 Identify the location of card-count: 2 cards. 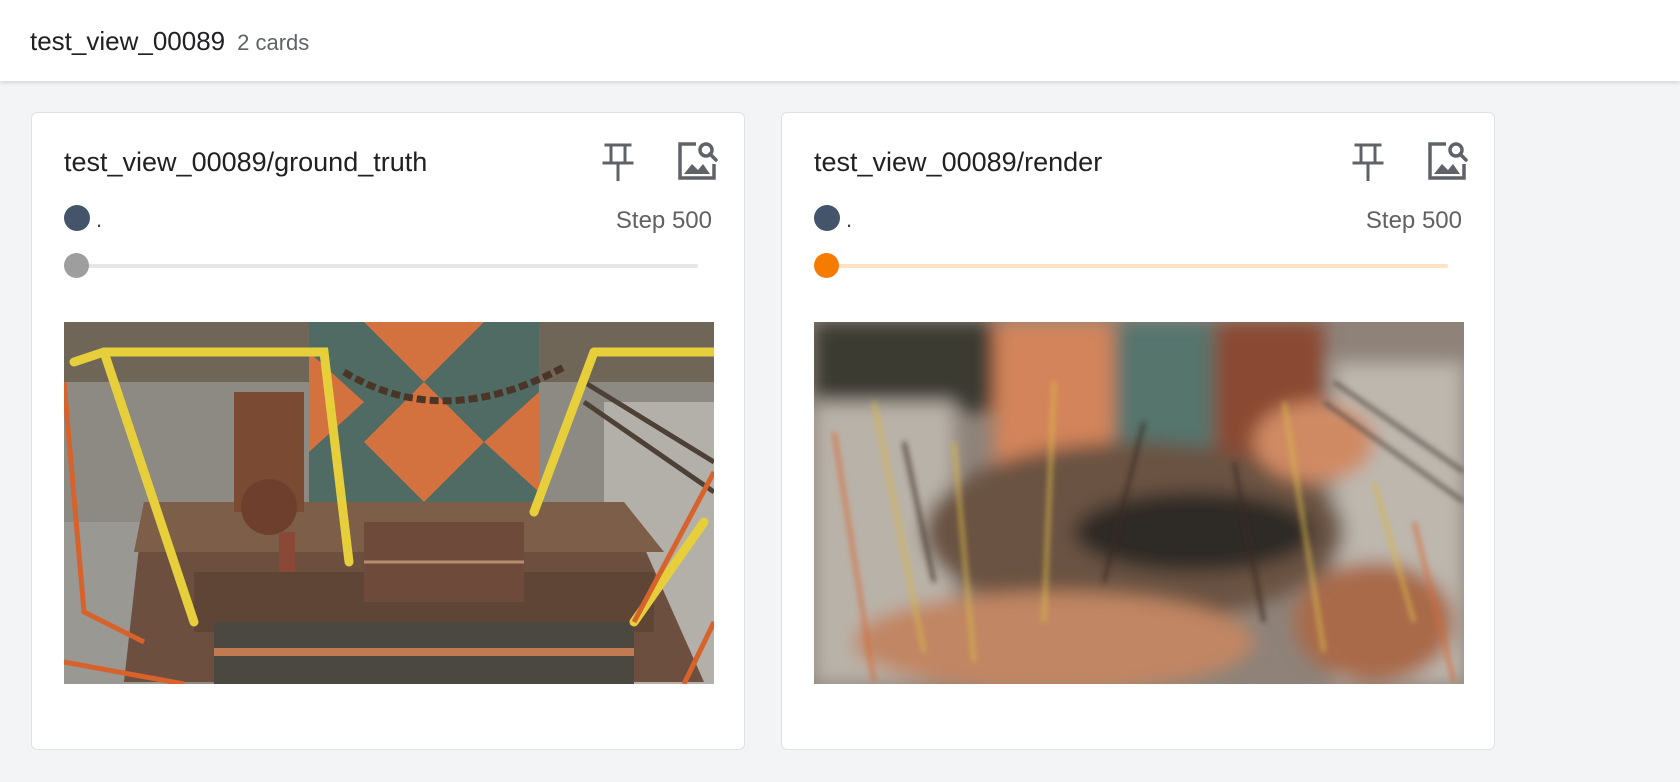
(273, 42).